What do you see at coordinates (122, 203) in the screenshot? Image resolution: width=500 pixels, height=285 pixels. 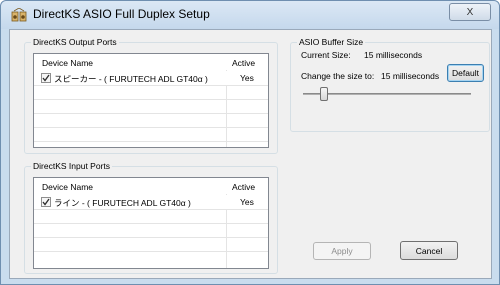 I see `input-port-name: ライン - ( FURUTECH ADL GT40α )` at bounding box center [122, 203].